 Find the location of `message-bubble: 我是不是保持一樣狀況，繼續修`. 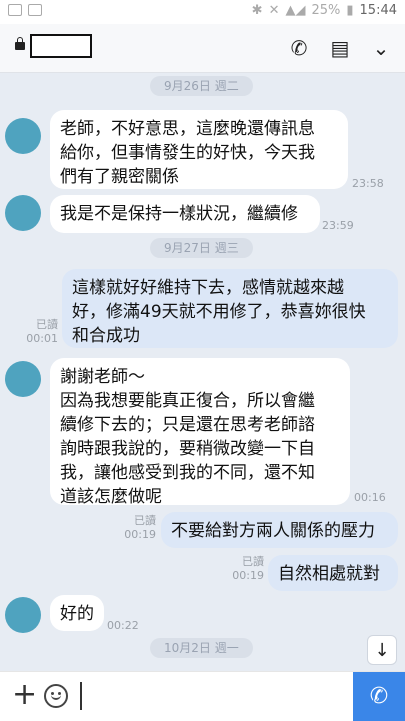

message-bubble: 我是不是保持一樣狀況，繼續修 is located at coordinates (185, 214).